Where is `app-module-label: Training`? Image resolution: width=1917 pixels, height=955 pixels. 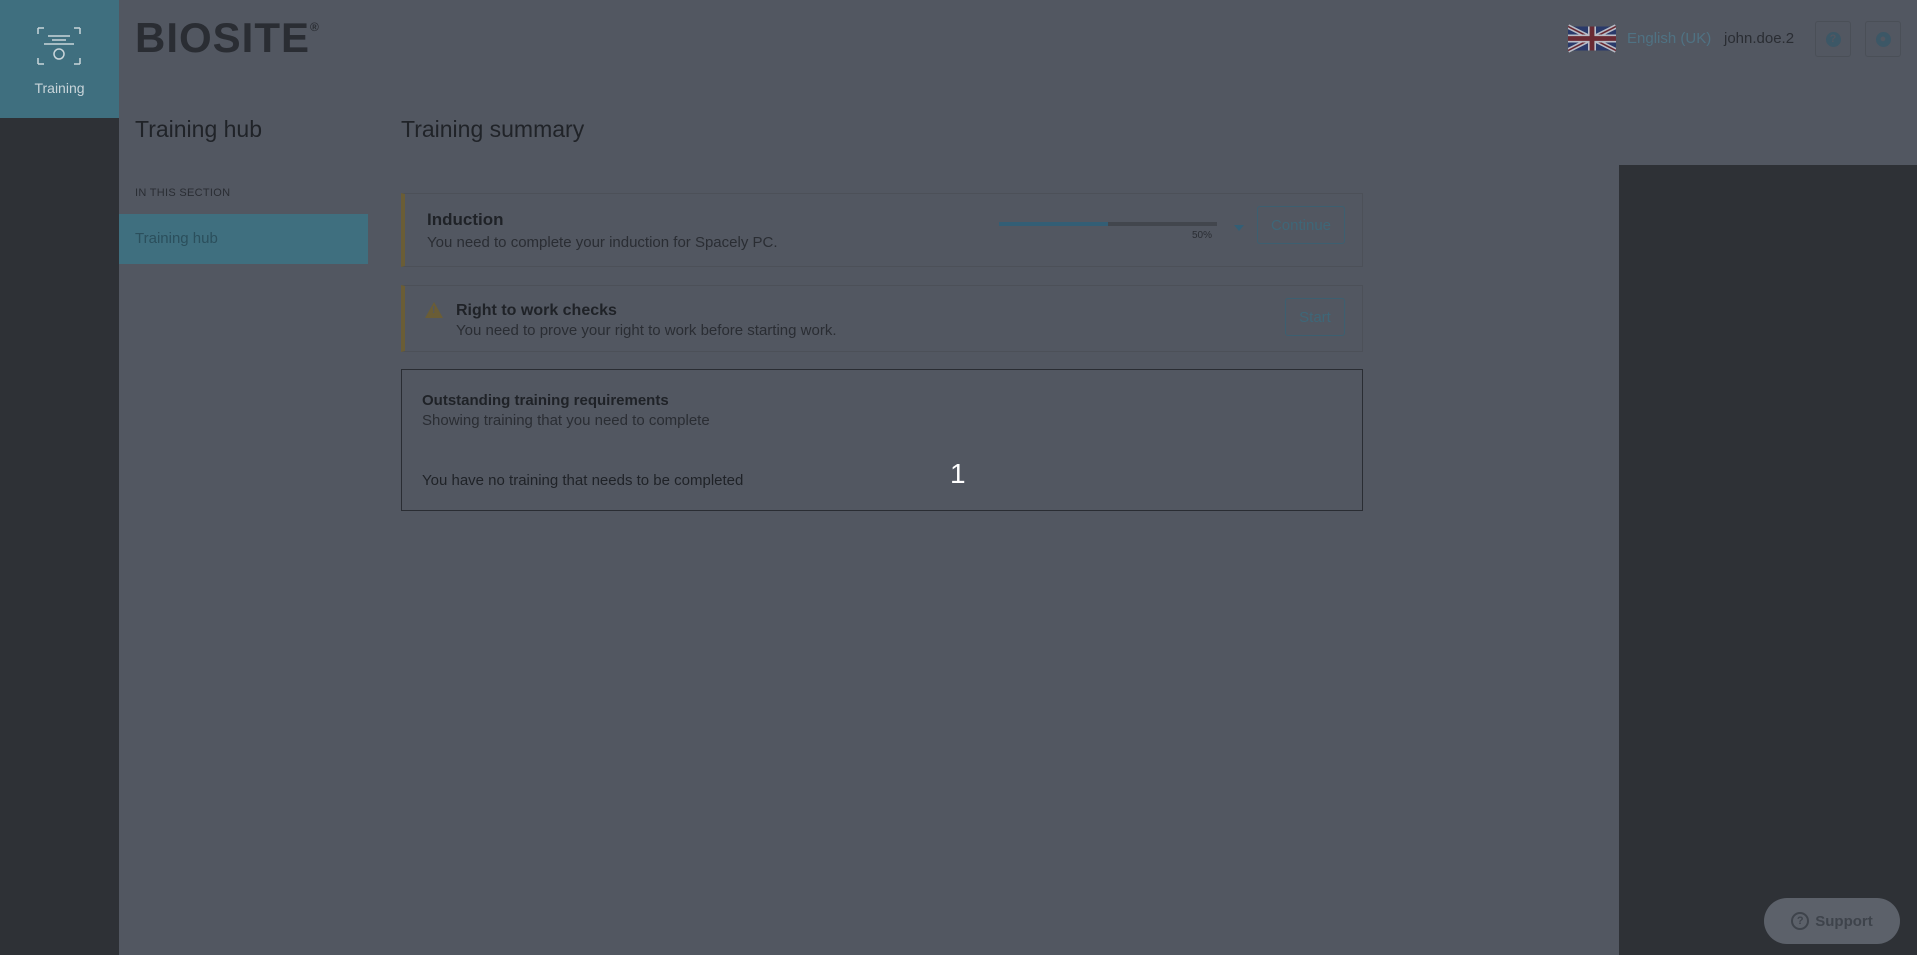
app-module-label: Training is located at coordinates (59, 88).